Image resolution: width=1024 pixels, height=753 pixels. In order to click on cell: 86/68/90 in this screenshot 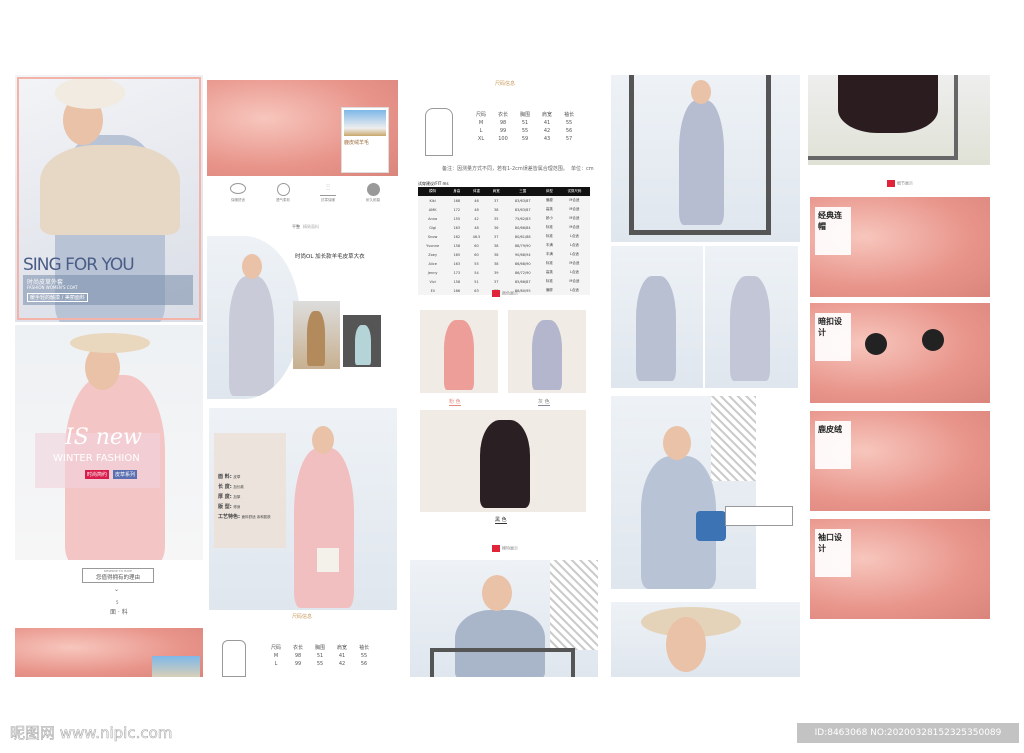, I will do `click(522, 263)`.